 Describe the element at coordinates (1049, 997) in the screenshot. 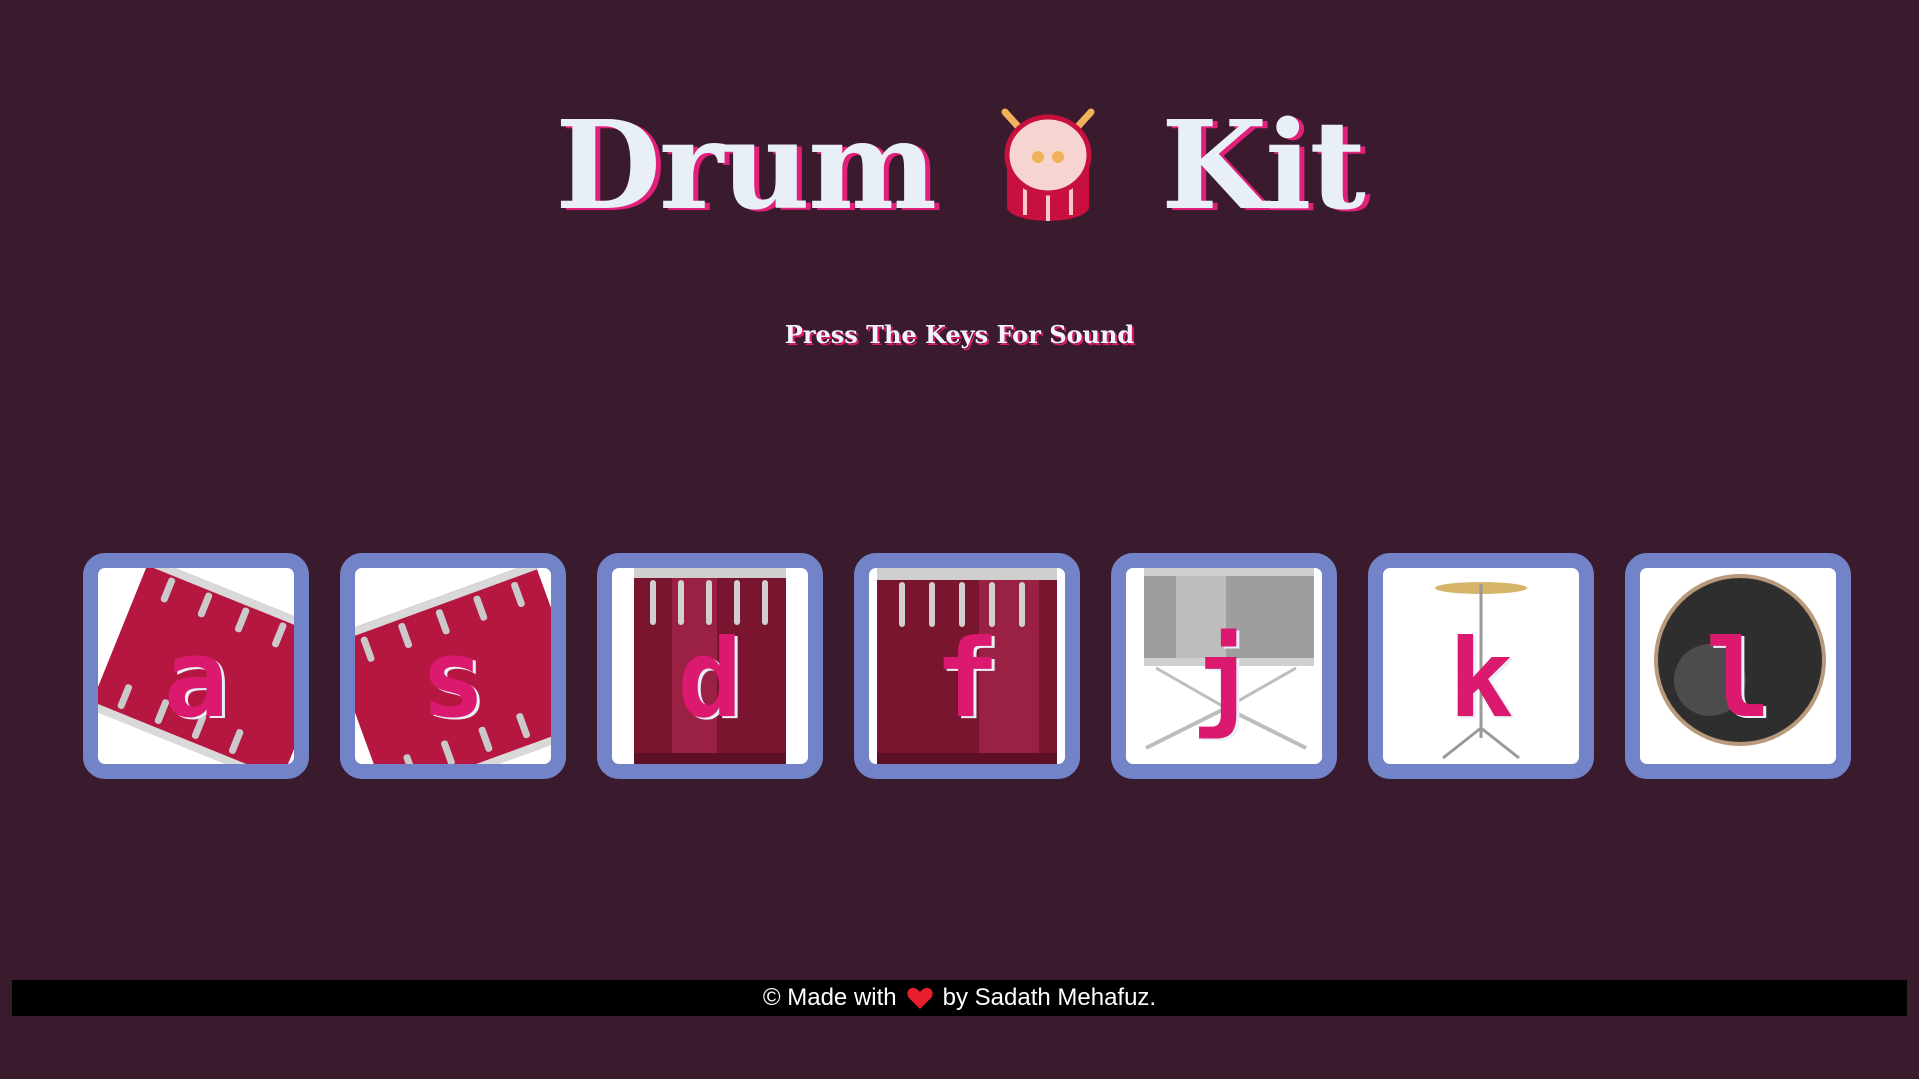

I see `footer-suffix: by Sadath Mehafuz.` at that location.